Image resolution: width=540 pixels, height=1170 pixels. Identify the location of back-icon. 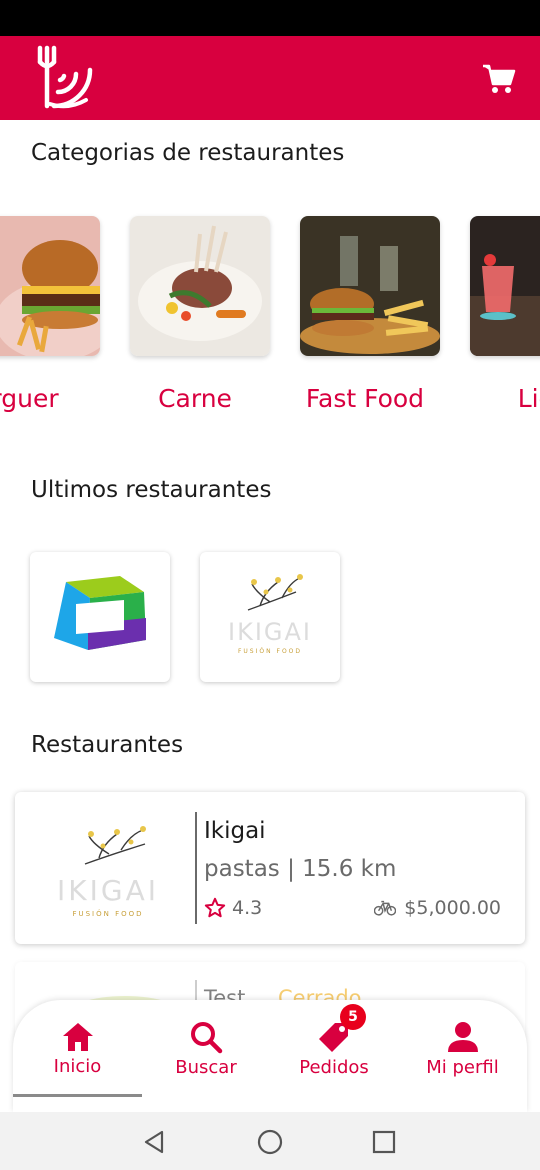
(154, 1142).